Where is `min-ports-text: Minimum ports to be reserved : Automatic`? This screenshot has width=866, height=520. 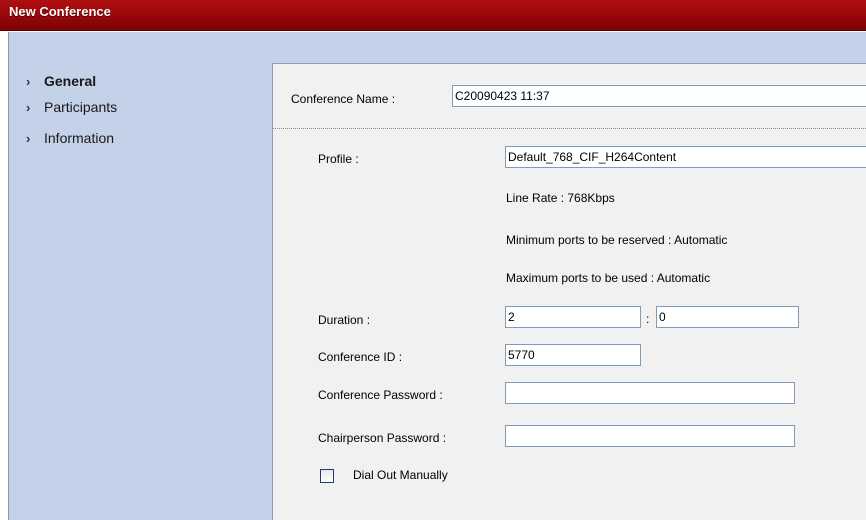 min-ports-text: Minimum ports to be reserved : Automatic is located at coordinates (617, 240).